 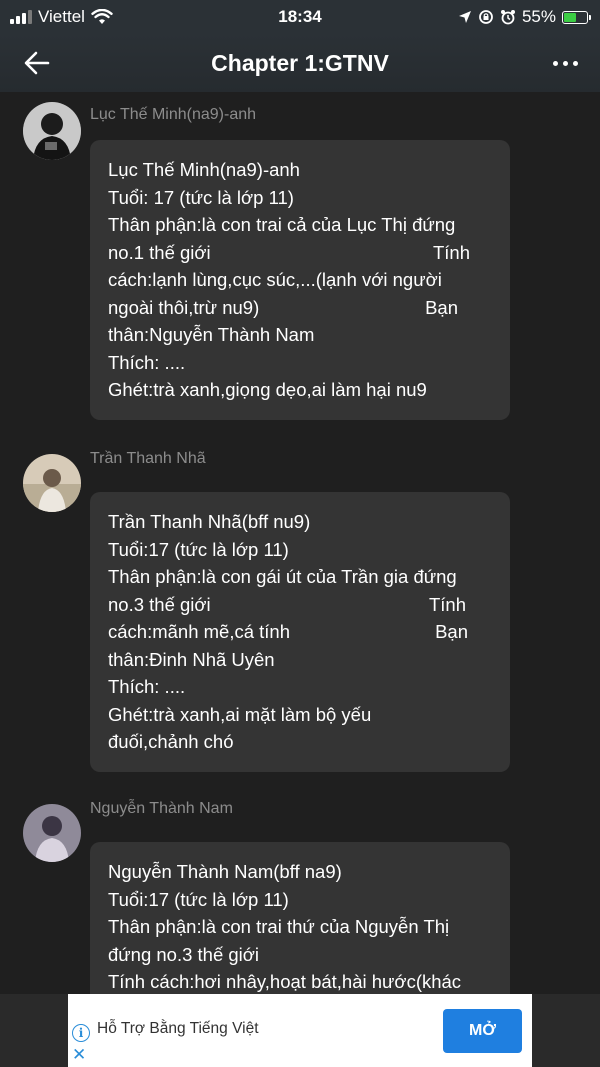 What do you see at coordinates (507, 17) in the screenshot?
I see `alarm-icon` at bounding box center [507, 17].